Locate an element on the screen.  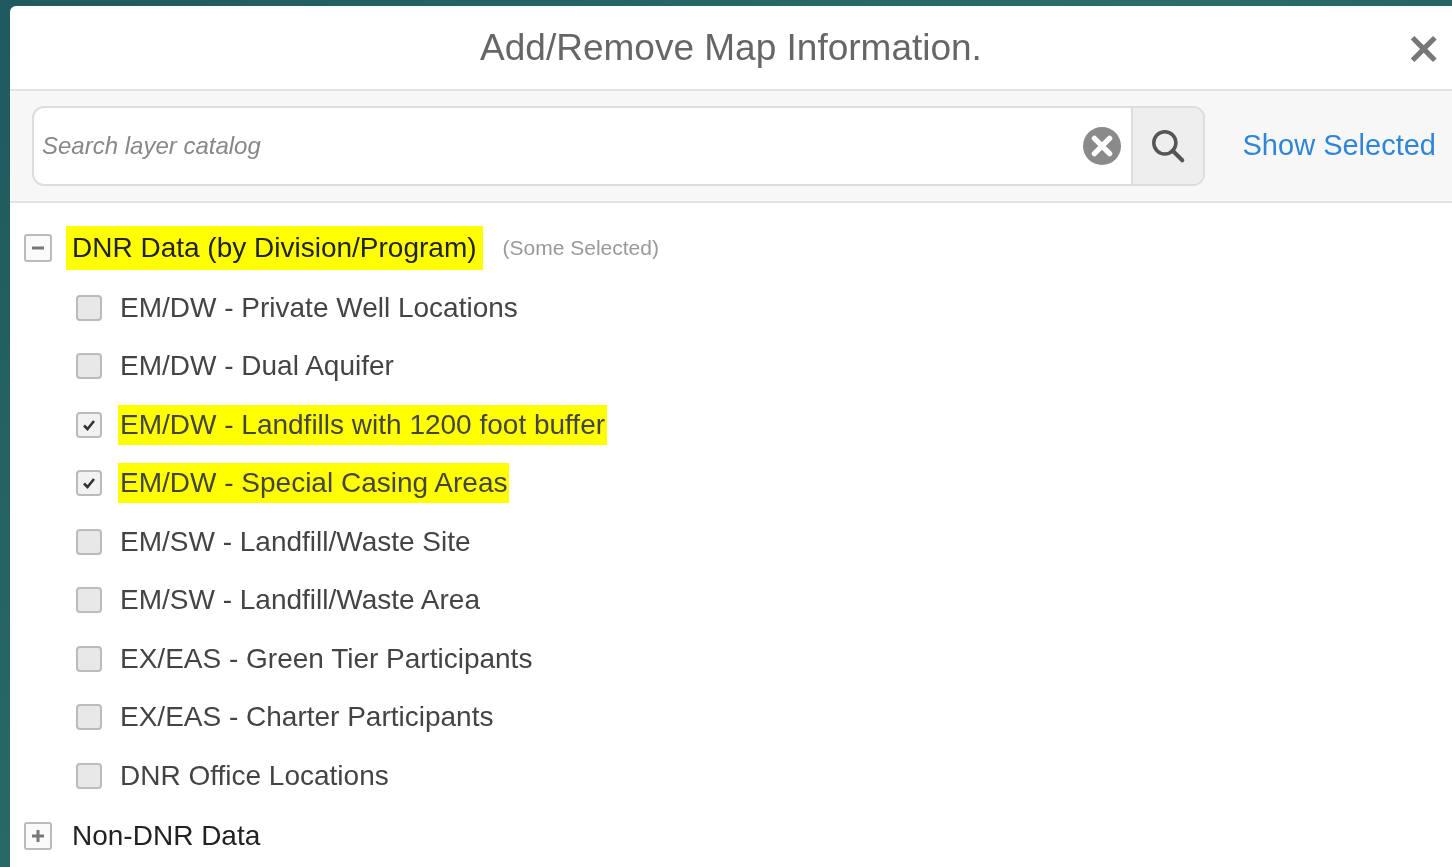
layer-label: EM/SW - Landfill/Waste Site is located at coordinates (295, 541).